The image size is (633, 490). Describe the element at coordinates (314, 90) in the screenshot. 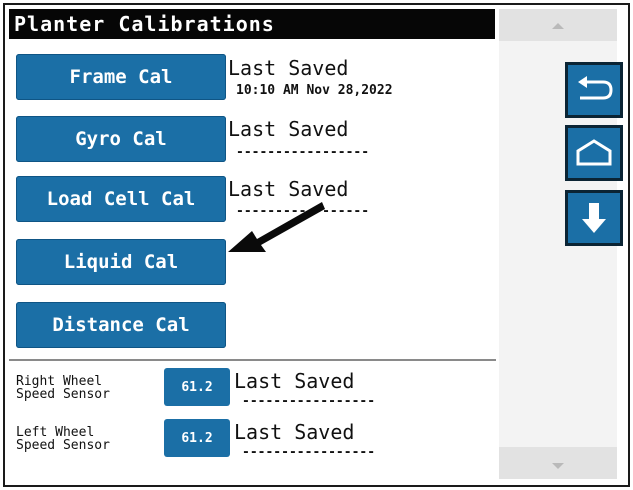

I see `frame-cal-saved-value: 10:10 AM Nov 28,2022` at that location.